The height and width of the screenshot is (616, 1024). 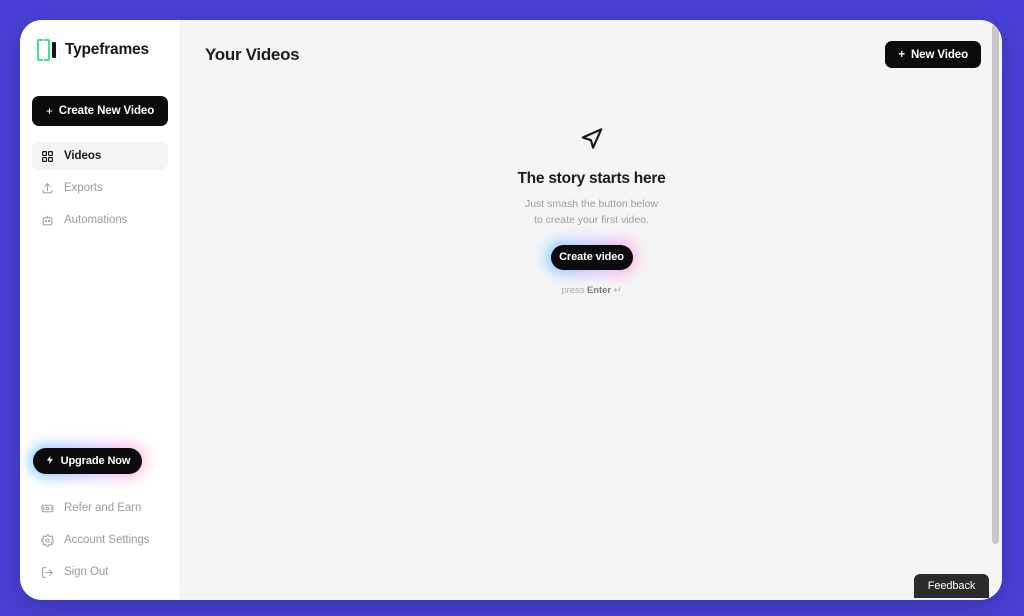 I want to click on scrollbar-track, so click(x=995, y=310).